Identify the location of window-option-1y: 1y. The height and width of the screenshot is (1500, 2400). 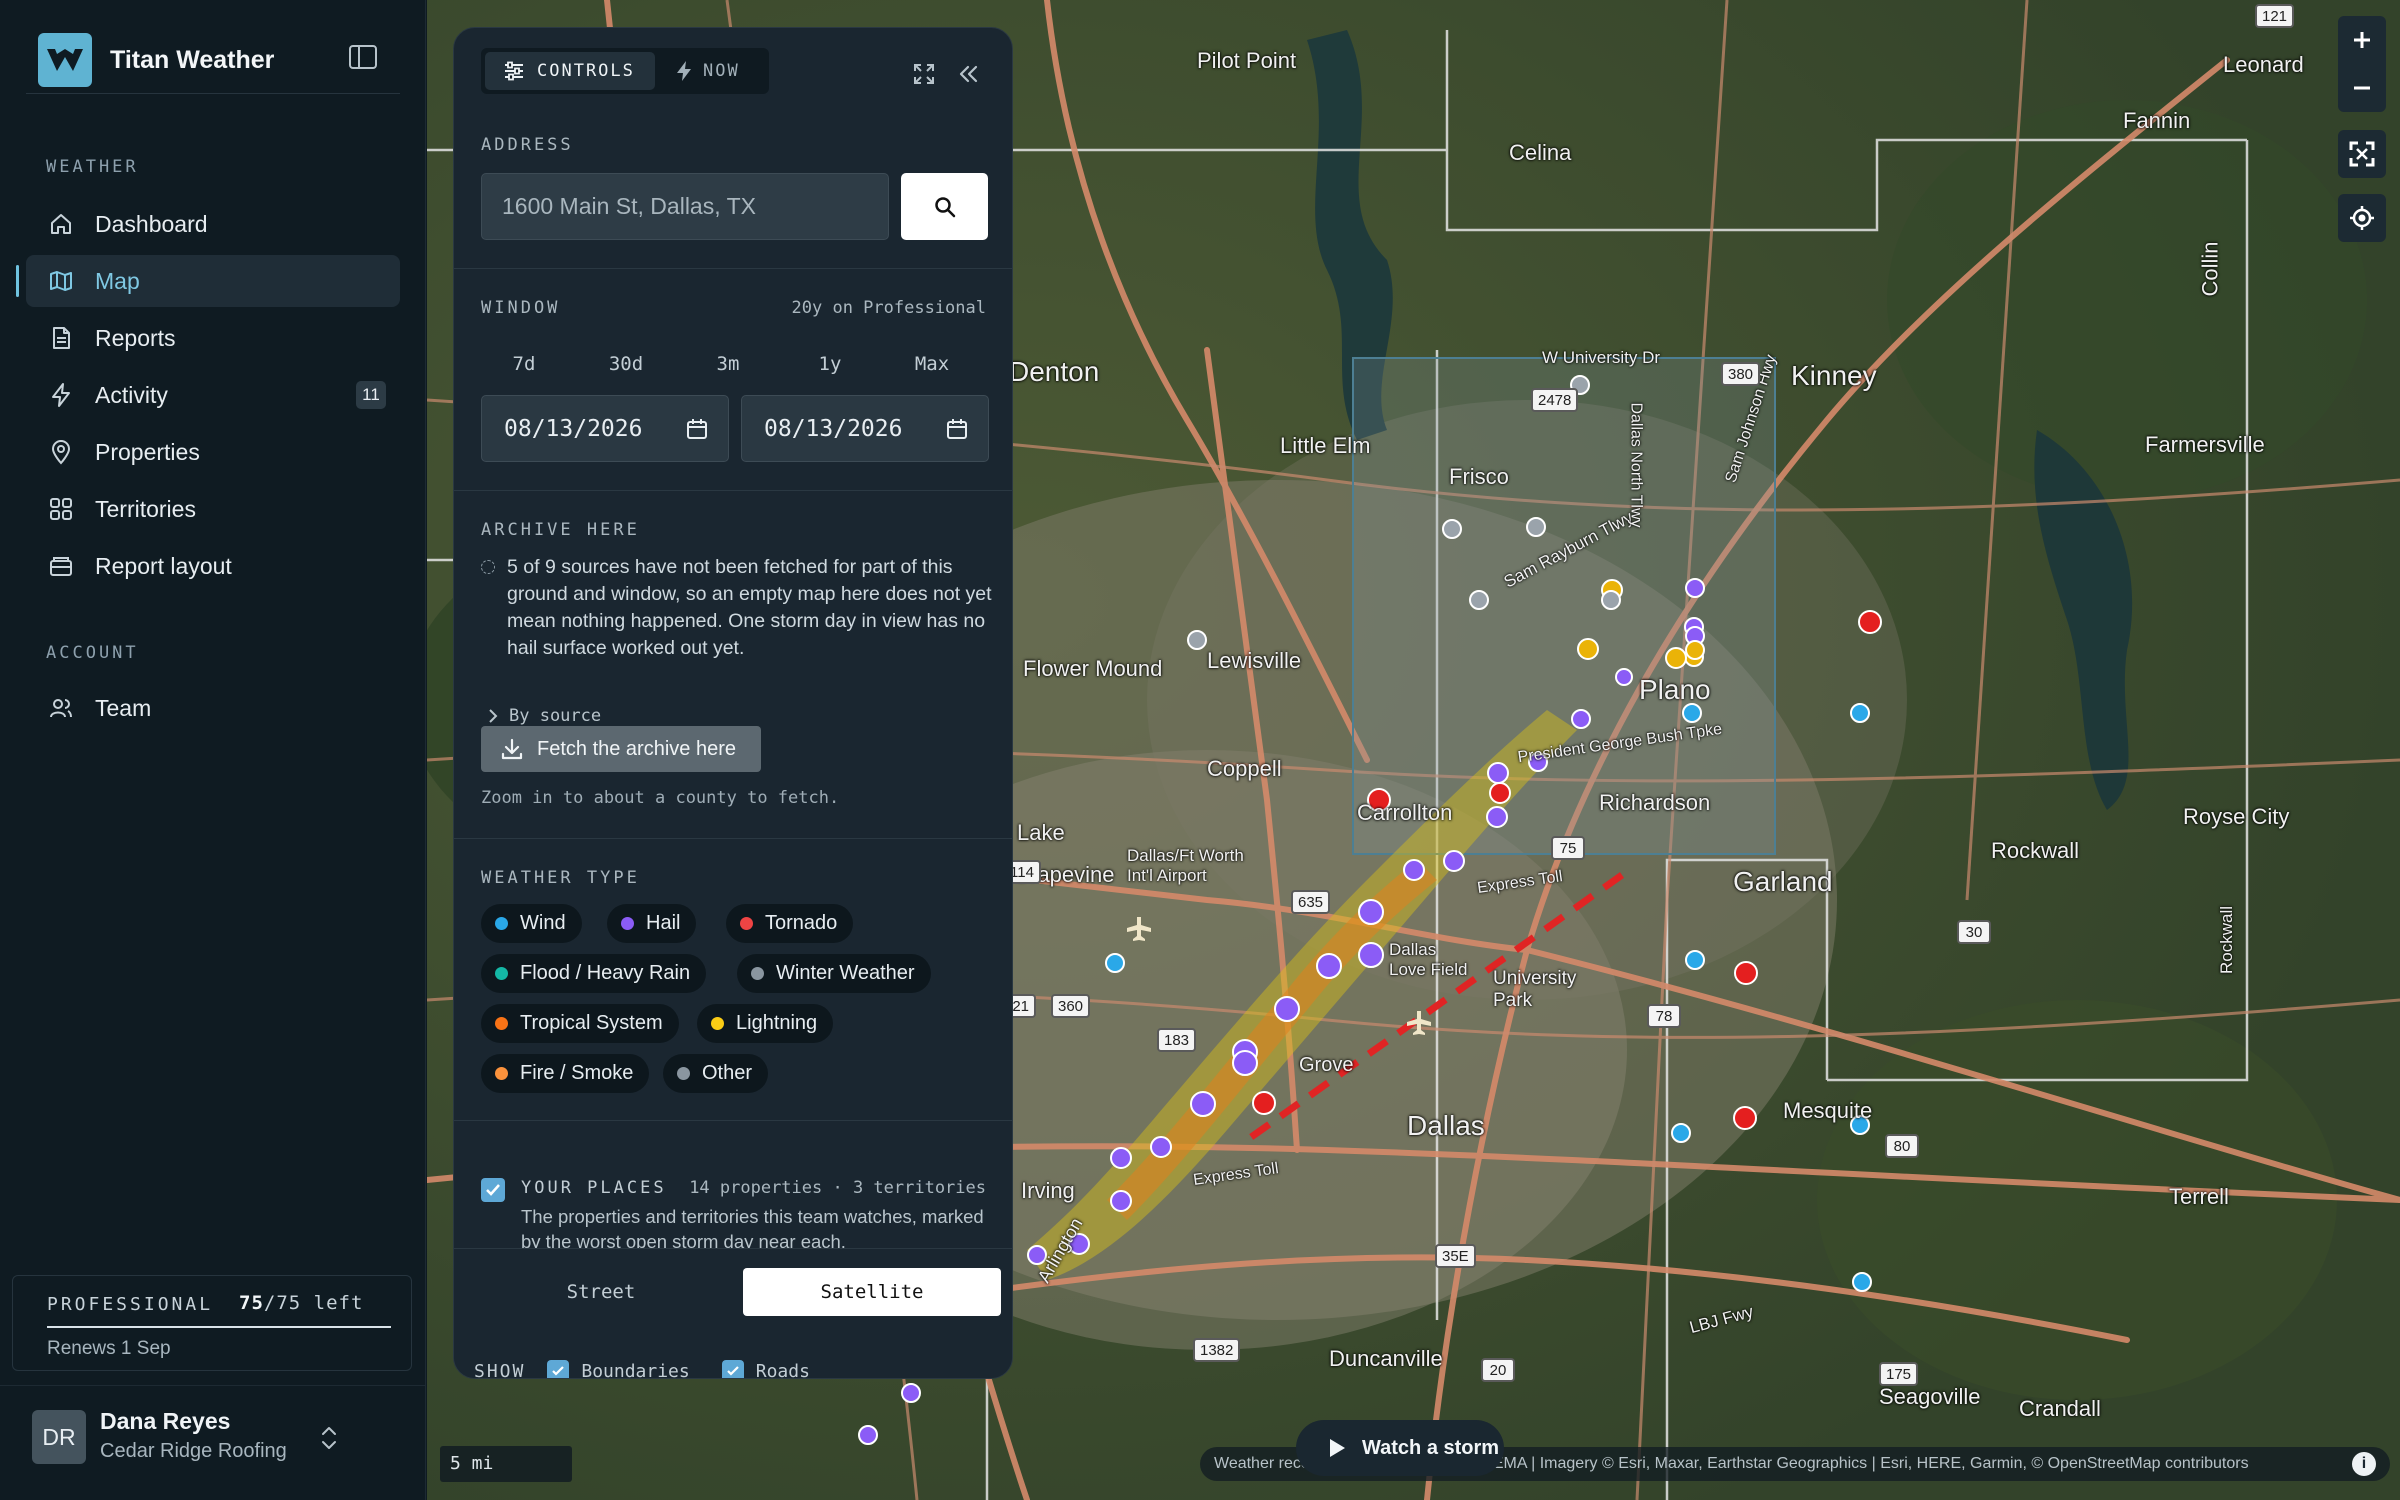
(830, 364).